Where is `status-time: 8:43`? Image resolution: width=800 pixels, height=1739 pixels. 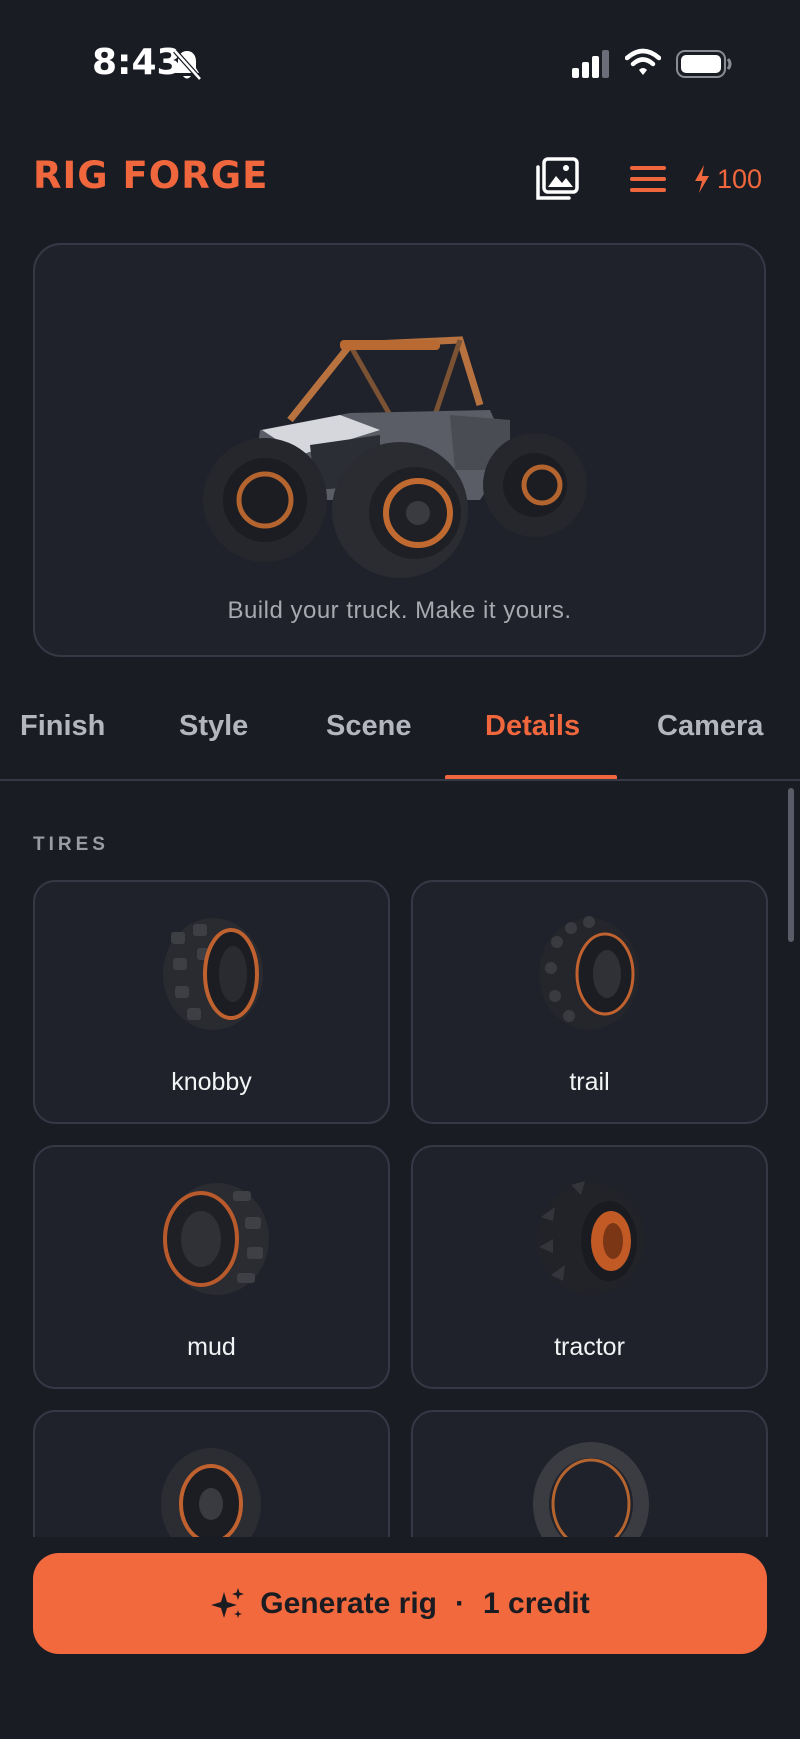
status-time: 8:43 is located at coordinates (137, 62).